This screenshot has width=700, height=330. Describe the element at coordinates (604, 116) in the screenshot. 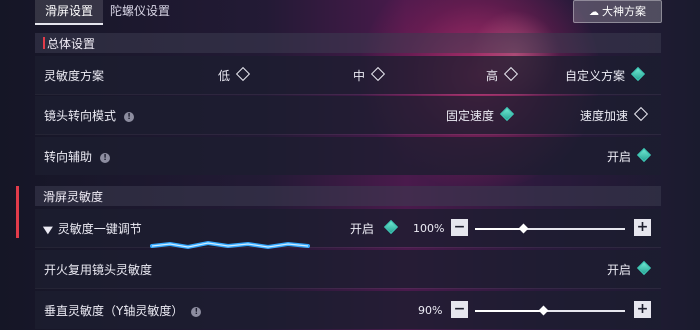

I see `option-label: 速度加速` at that location.